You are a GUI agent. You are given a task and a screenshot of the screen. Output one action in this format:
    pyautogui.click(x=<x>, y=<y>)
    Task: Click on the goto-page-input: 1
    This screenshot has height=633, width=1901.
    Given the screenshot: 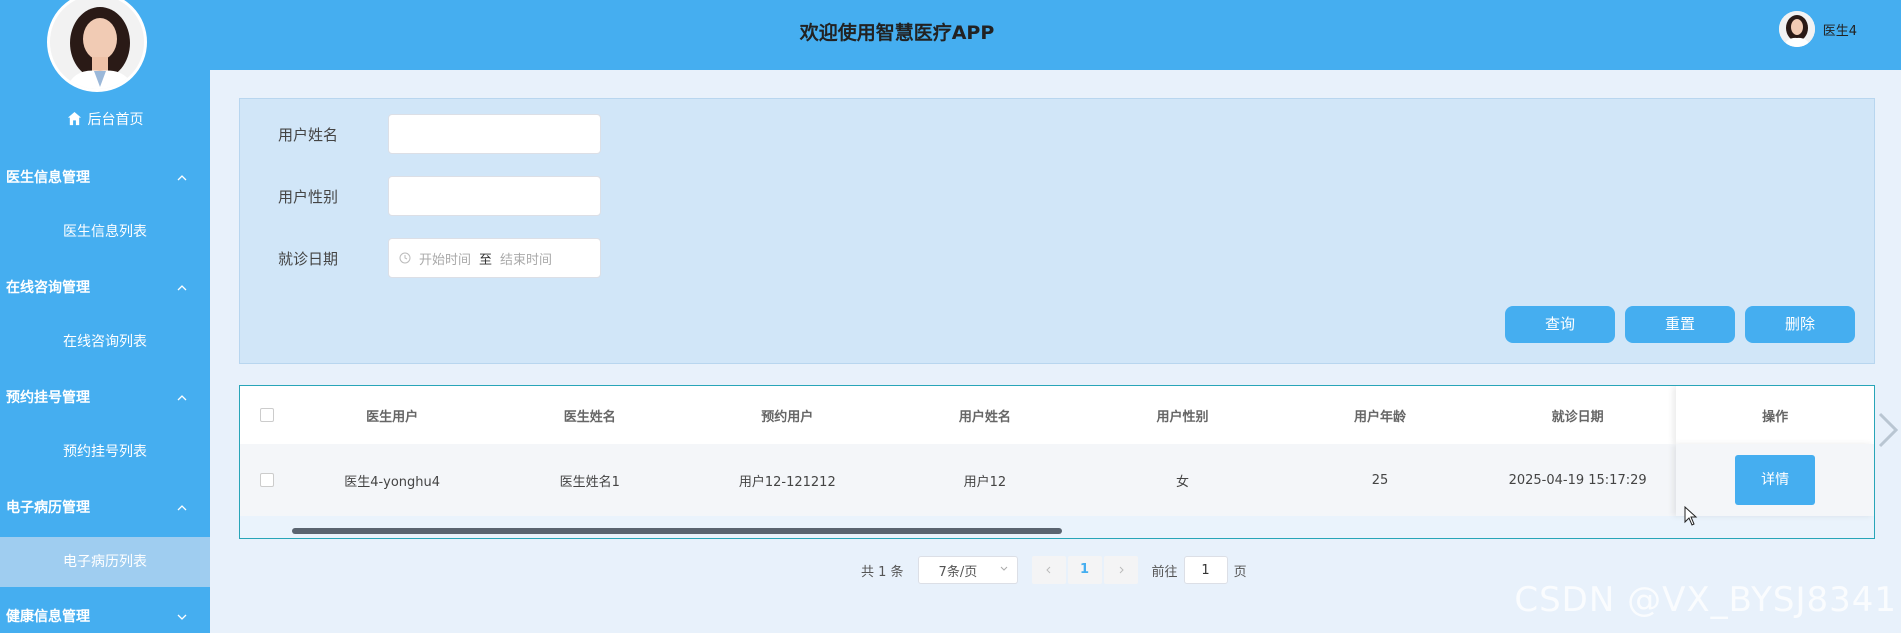 What is the action you would take?
    pyautogui.click(x=1205, y=570)
    